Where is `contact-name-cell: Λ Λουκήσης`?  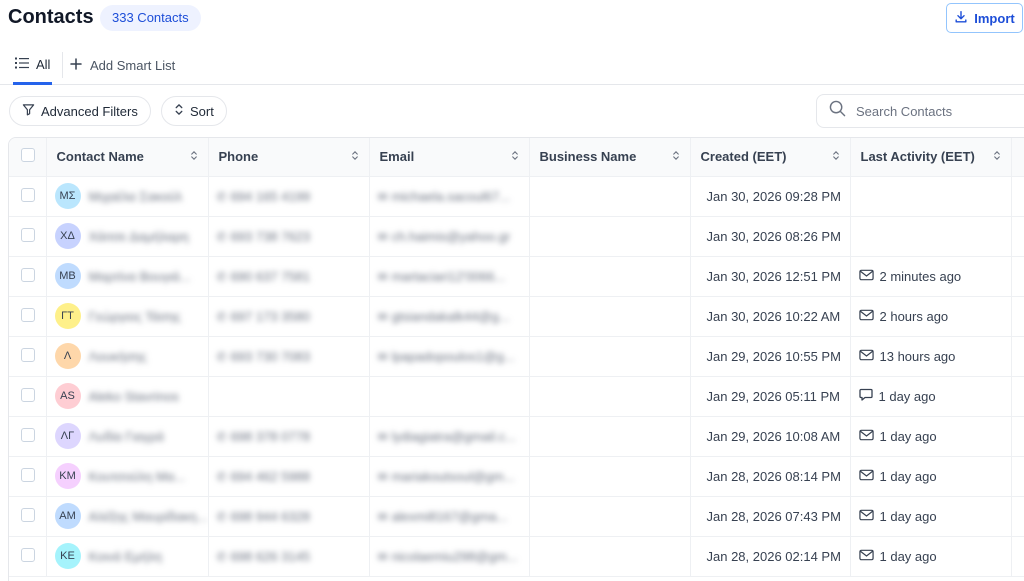 contact-name-cell: Λ Λουκήσης is located at coordinates (127, 356).